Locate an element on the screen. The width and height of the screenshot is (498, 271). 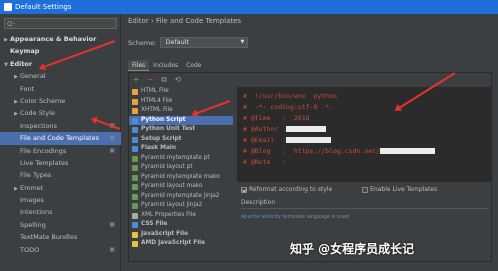
sidebar-item-todo: TODO ▣ is located at coordinates (60, 250).